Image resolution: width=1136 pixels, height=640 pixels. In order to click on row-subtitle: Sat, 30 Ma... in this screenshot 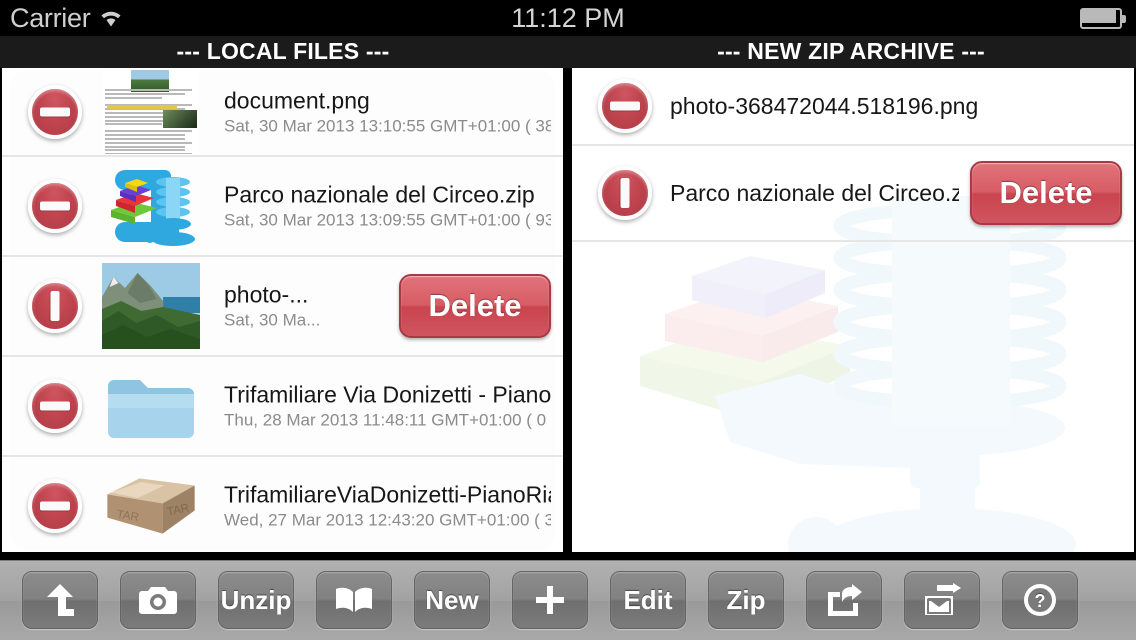, I will do `click(272, 320)`.